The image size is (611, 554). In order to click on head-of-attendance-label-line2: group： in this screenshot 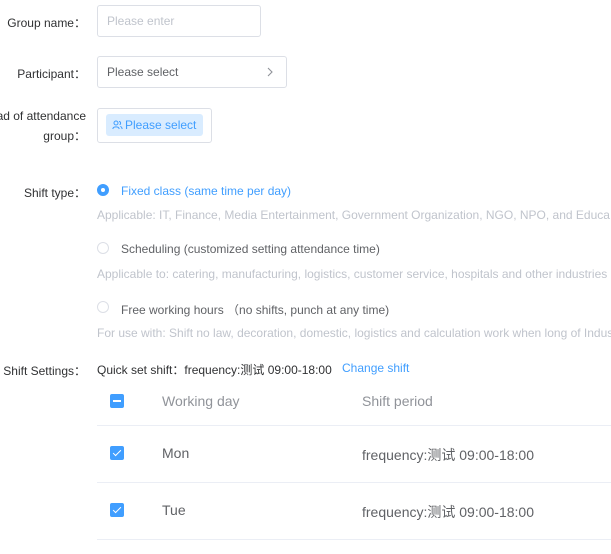, I will do `click(64, 136)`.